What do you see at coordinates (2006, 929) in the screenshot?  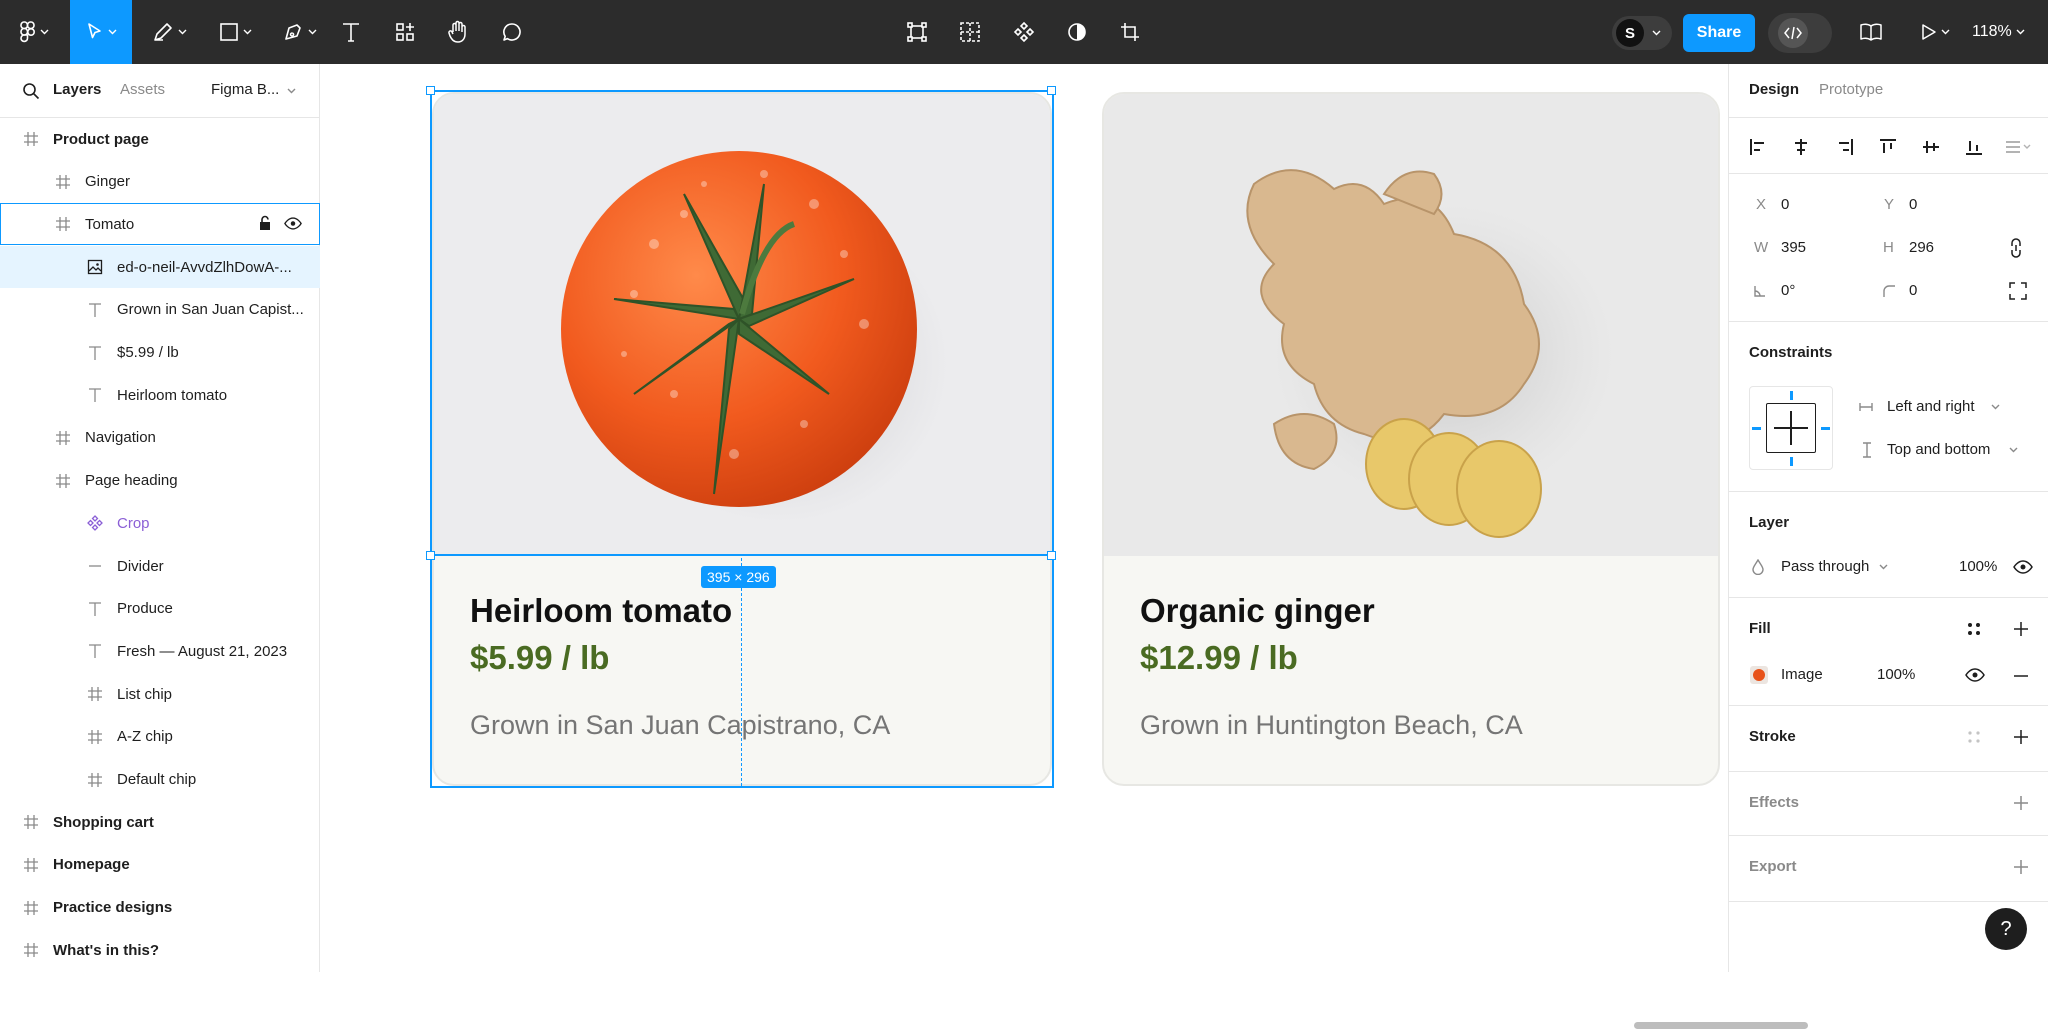 I see `help-button: ?` at bounding box center [2006, 929].